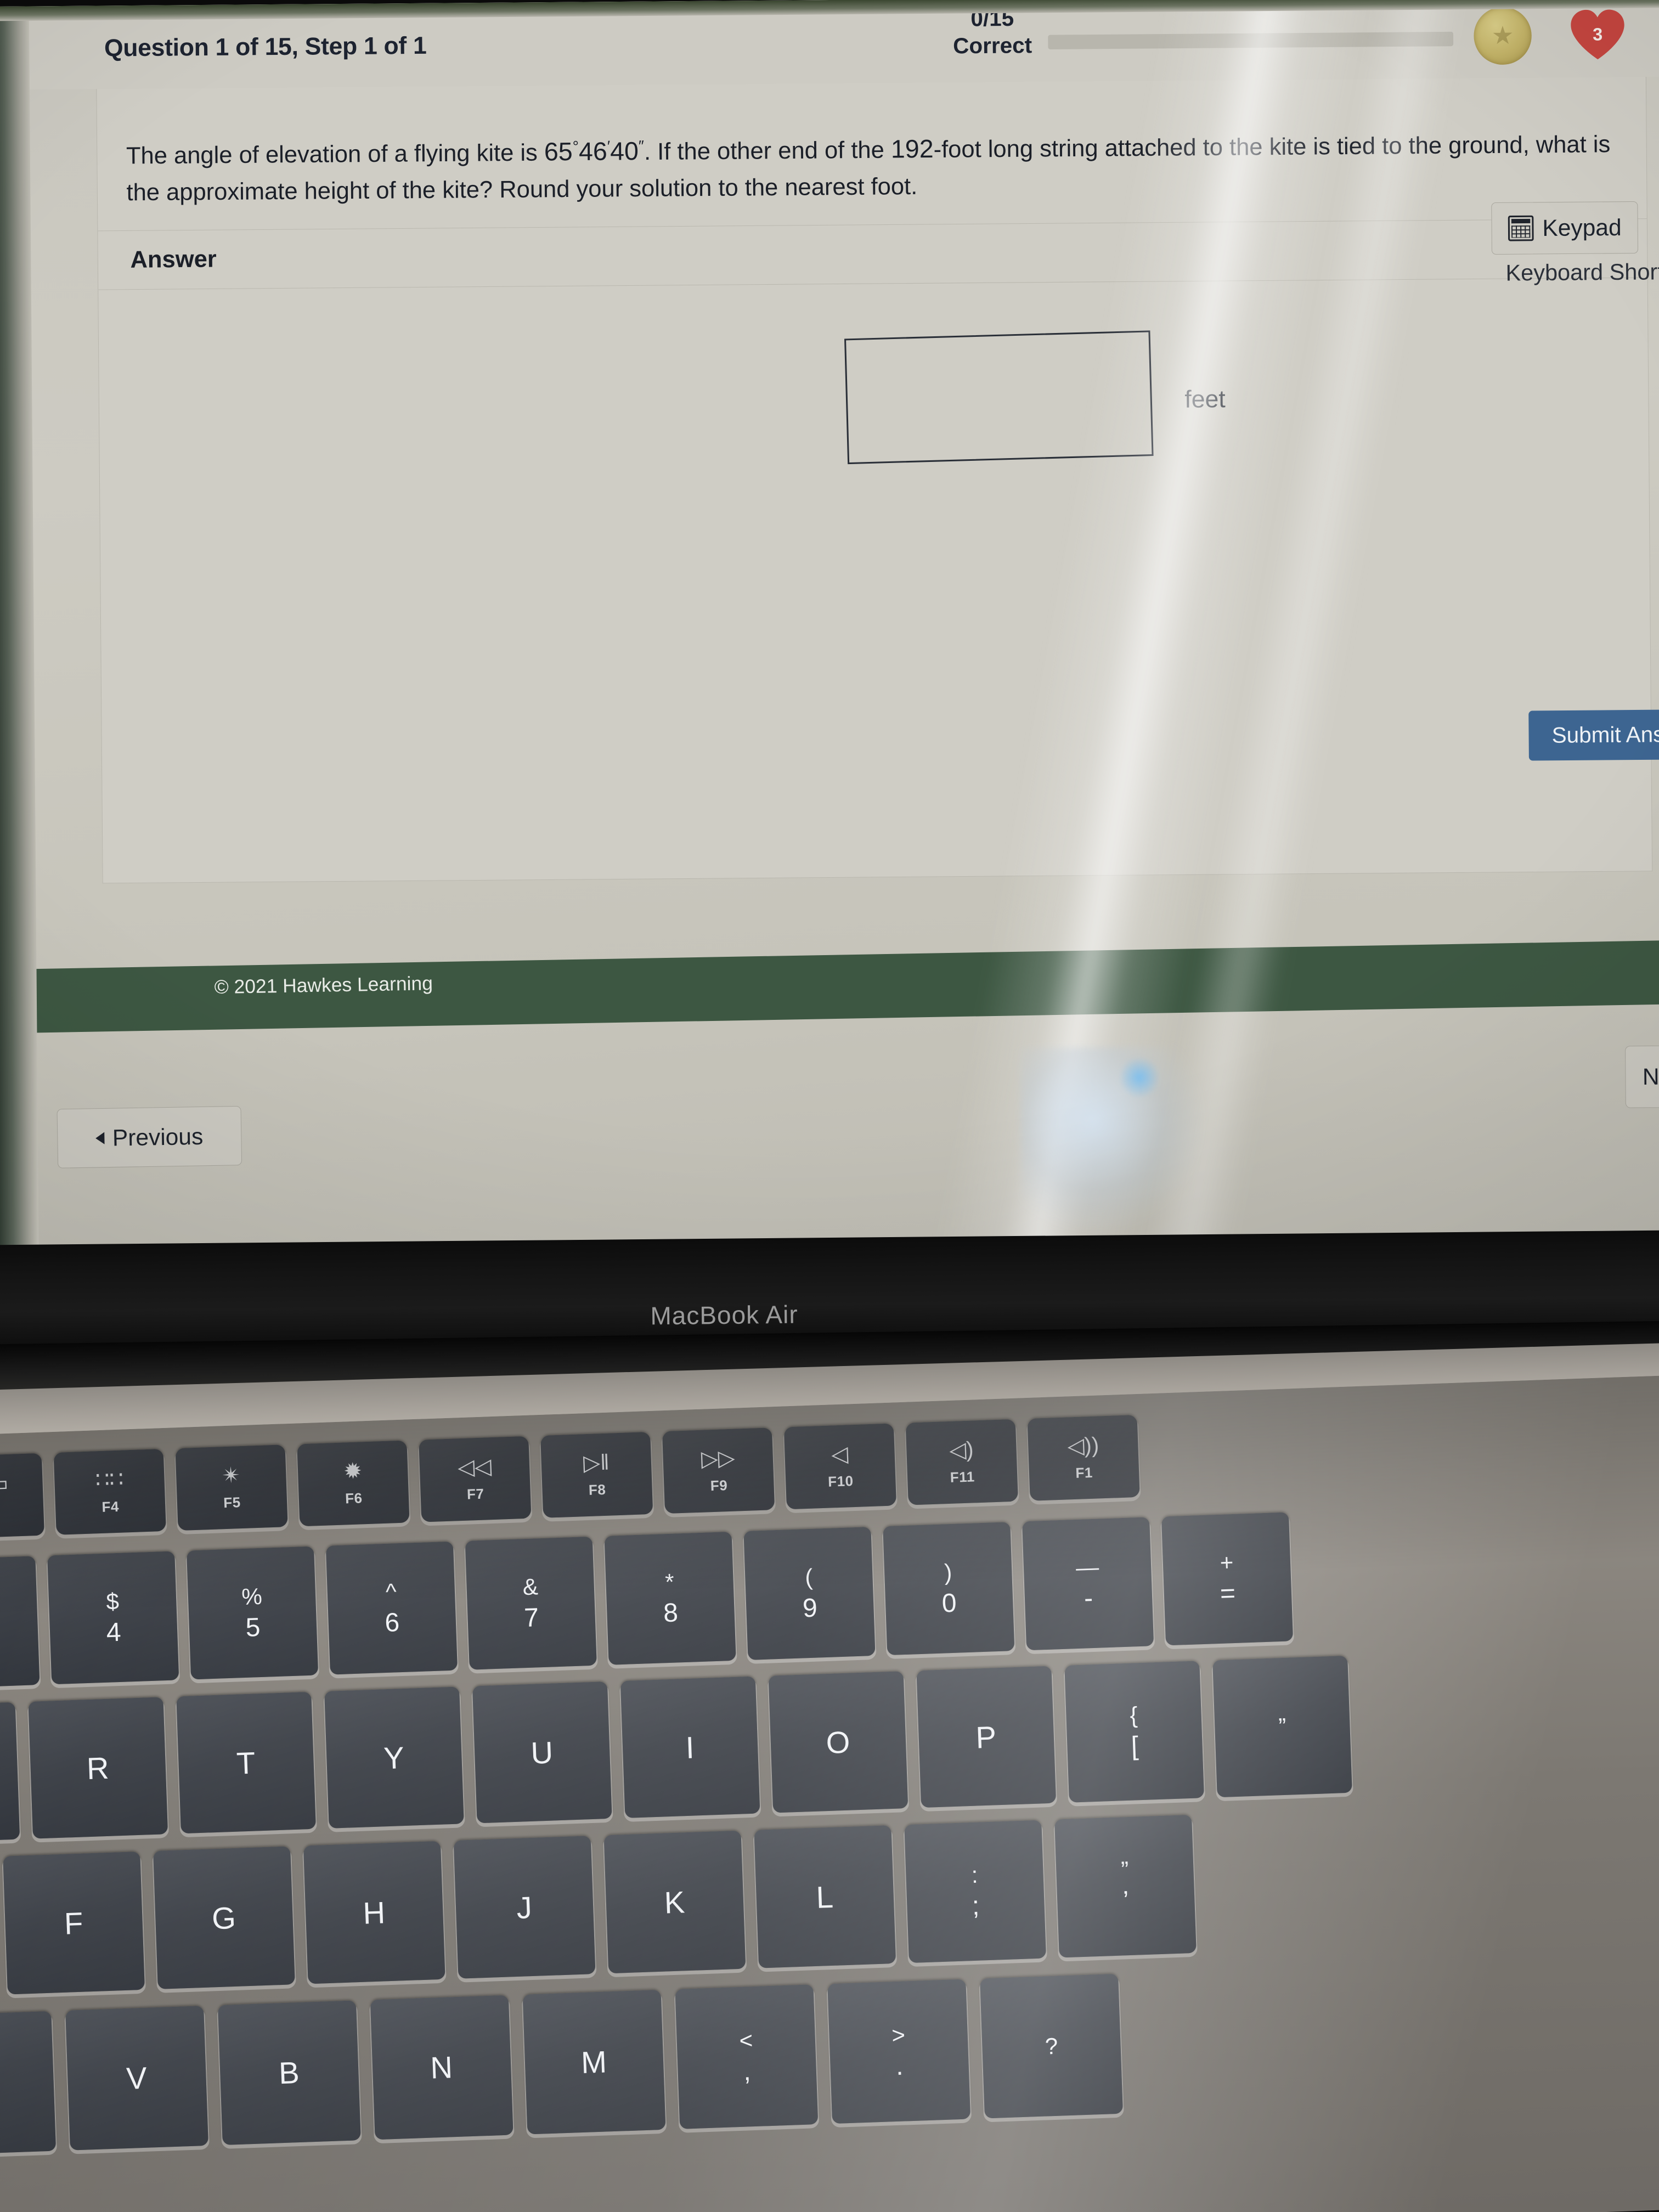 The image size is (1659, 2212). Describe the element at coordinates (29, 2083) in the screenshot. I see `key-c: C` at that location.